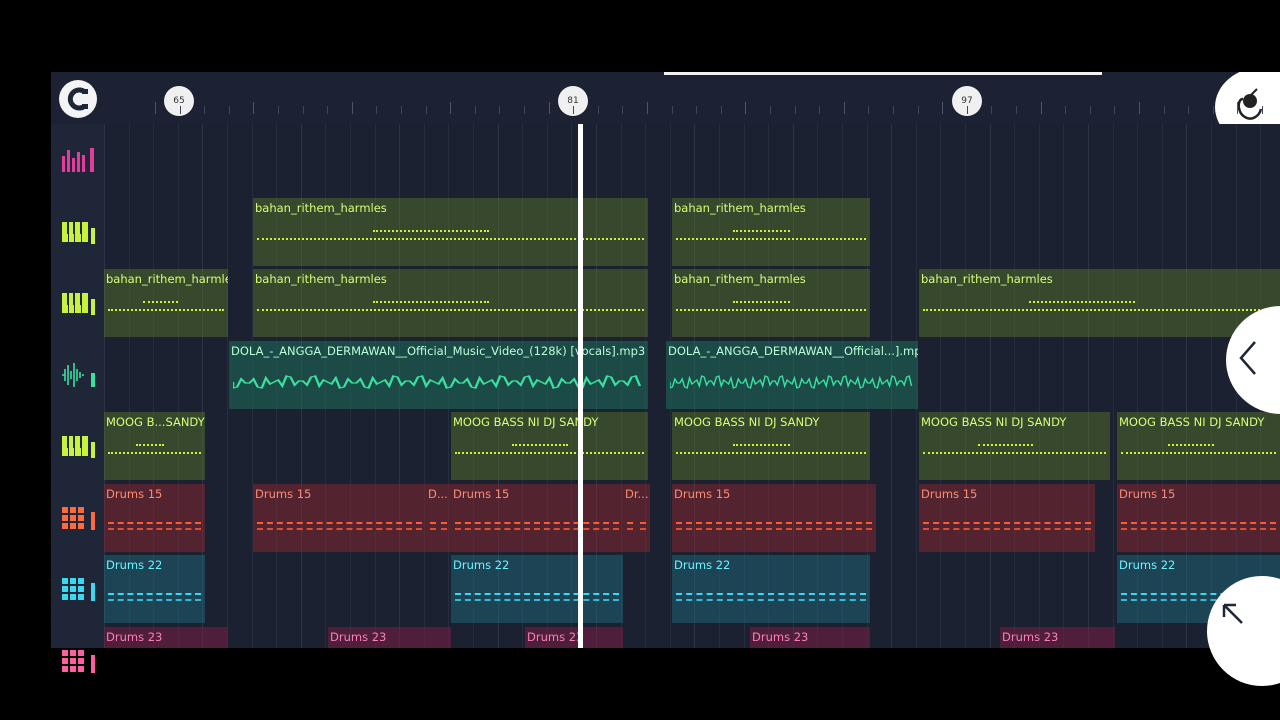 The image size is (1280, 720). I want to click on bar-marker-65: 65, so click(179, 101).